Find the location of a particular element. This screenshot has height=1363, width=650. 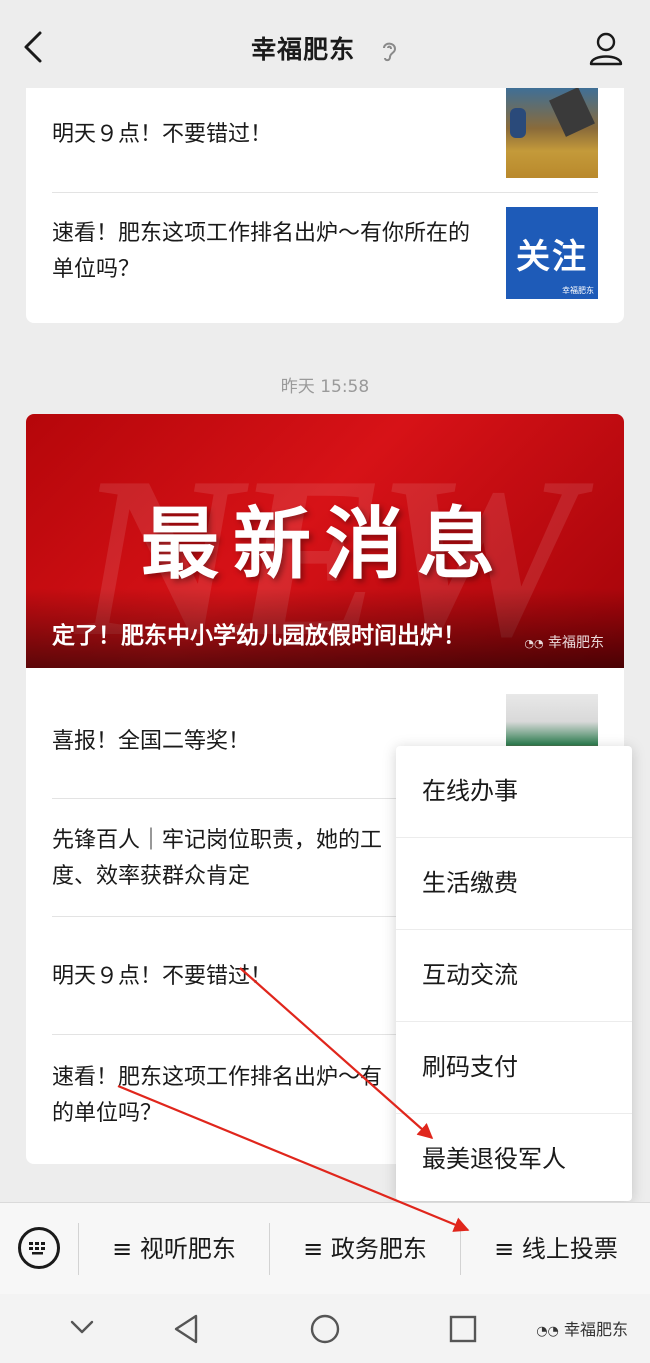

article-title: 喜报！全国二等奖！ is located at coordinates (151, 741).